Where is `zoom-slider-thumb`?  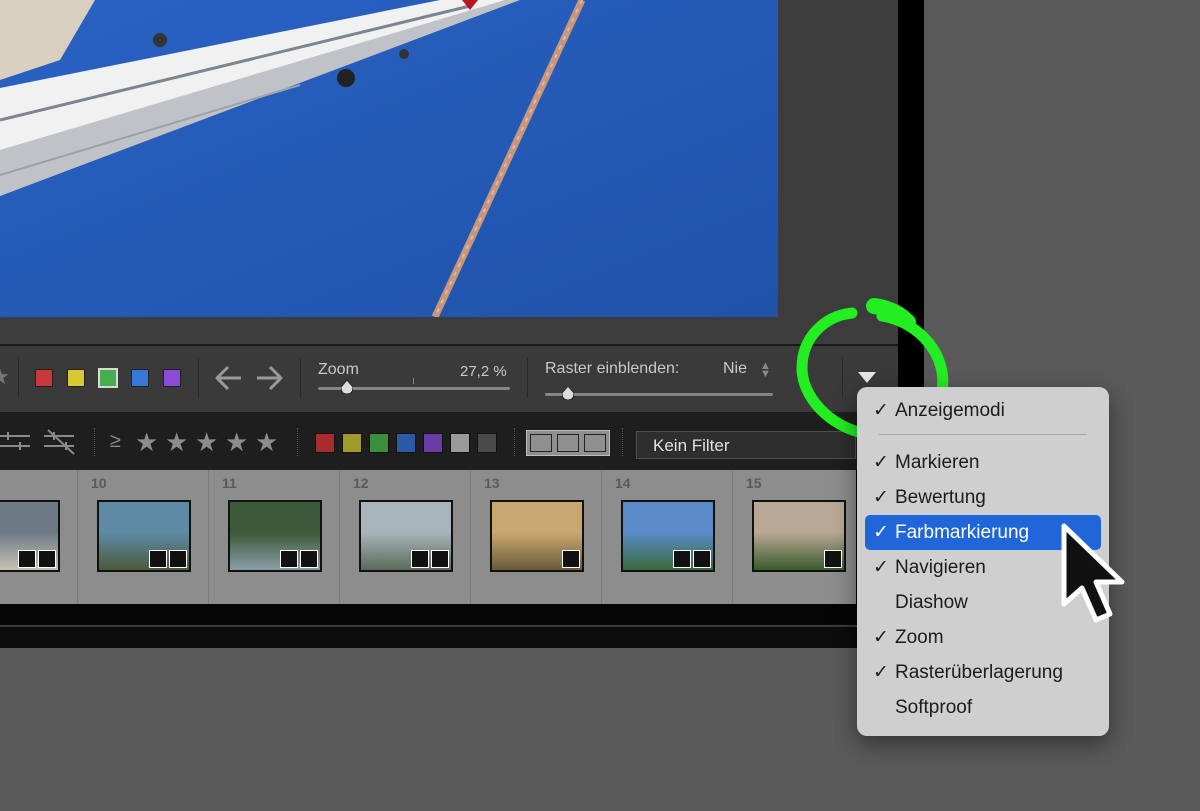 zoom-slider-thumb is located at coordinates (346, 387).